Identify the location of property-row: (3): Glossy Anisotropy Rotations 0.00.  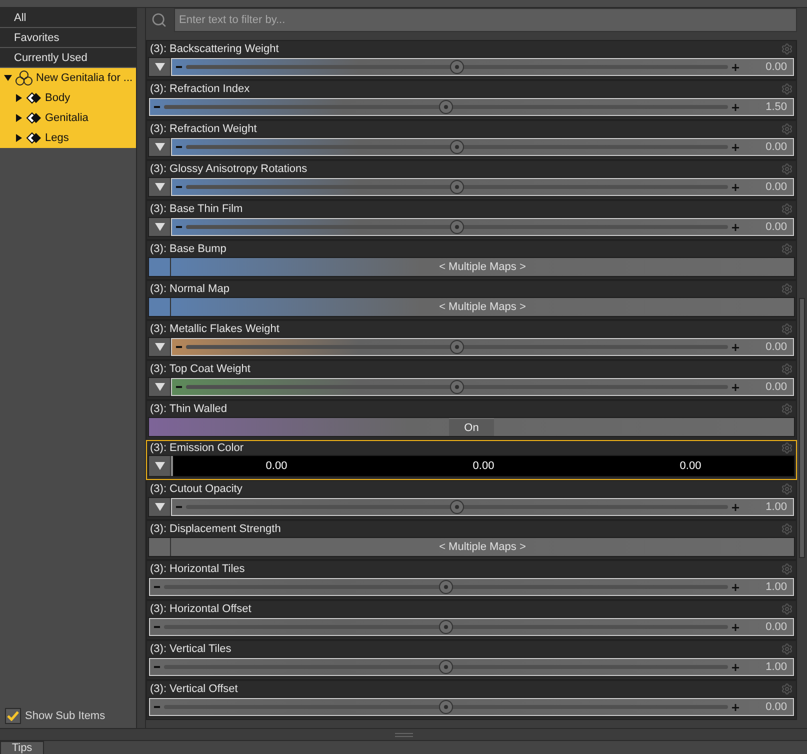
(471, 180).